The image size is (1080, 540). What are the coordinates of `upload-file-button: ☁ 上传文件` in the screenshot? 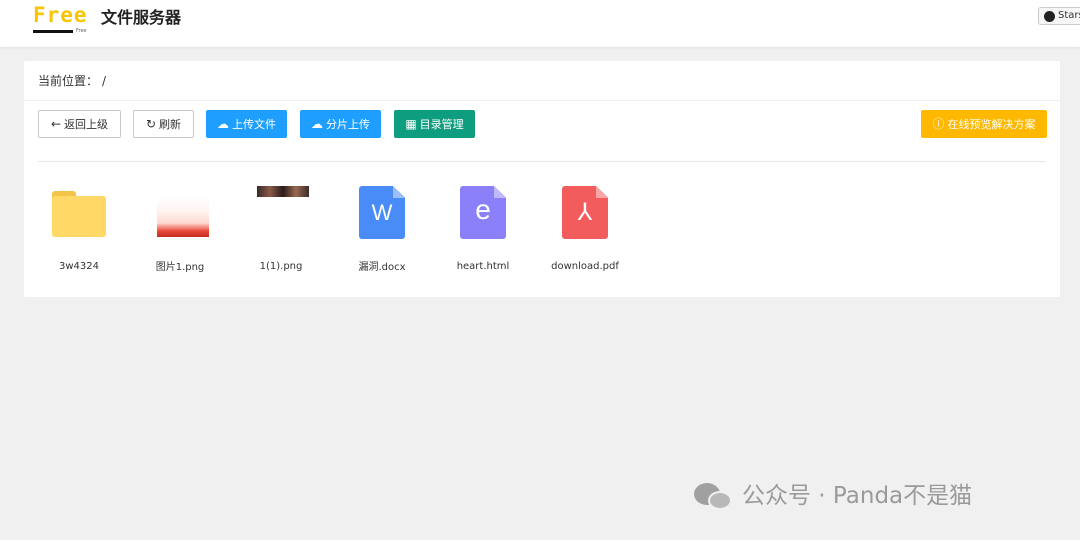 It's located at (246, 124).